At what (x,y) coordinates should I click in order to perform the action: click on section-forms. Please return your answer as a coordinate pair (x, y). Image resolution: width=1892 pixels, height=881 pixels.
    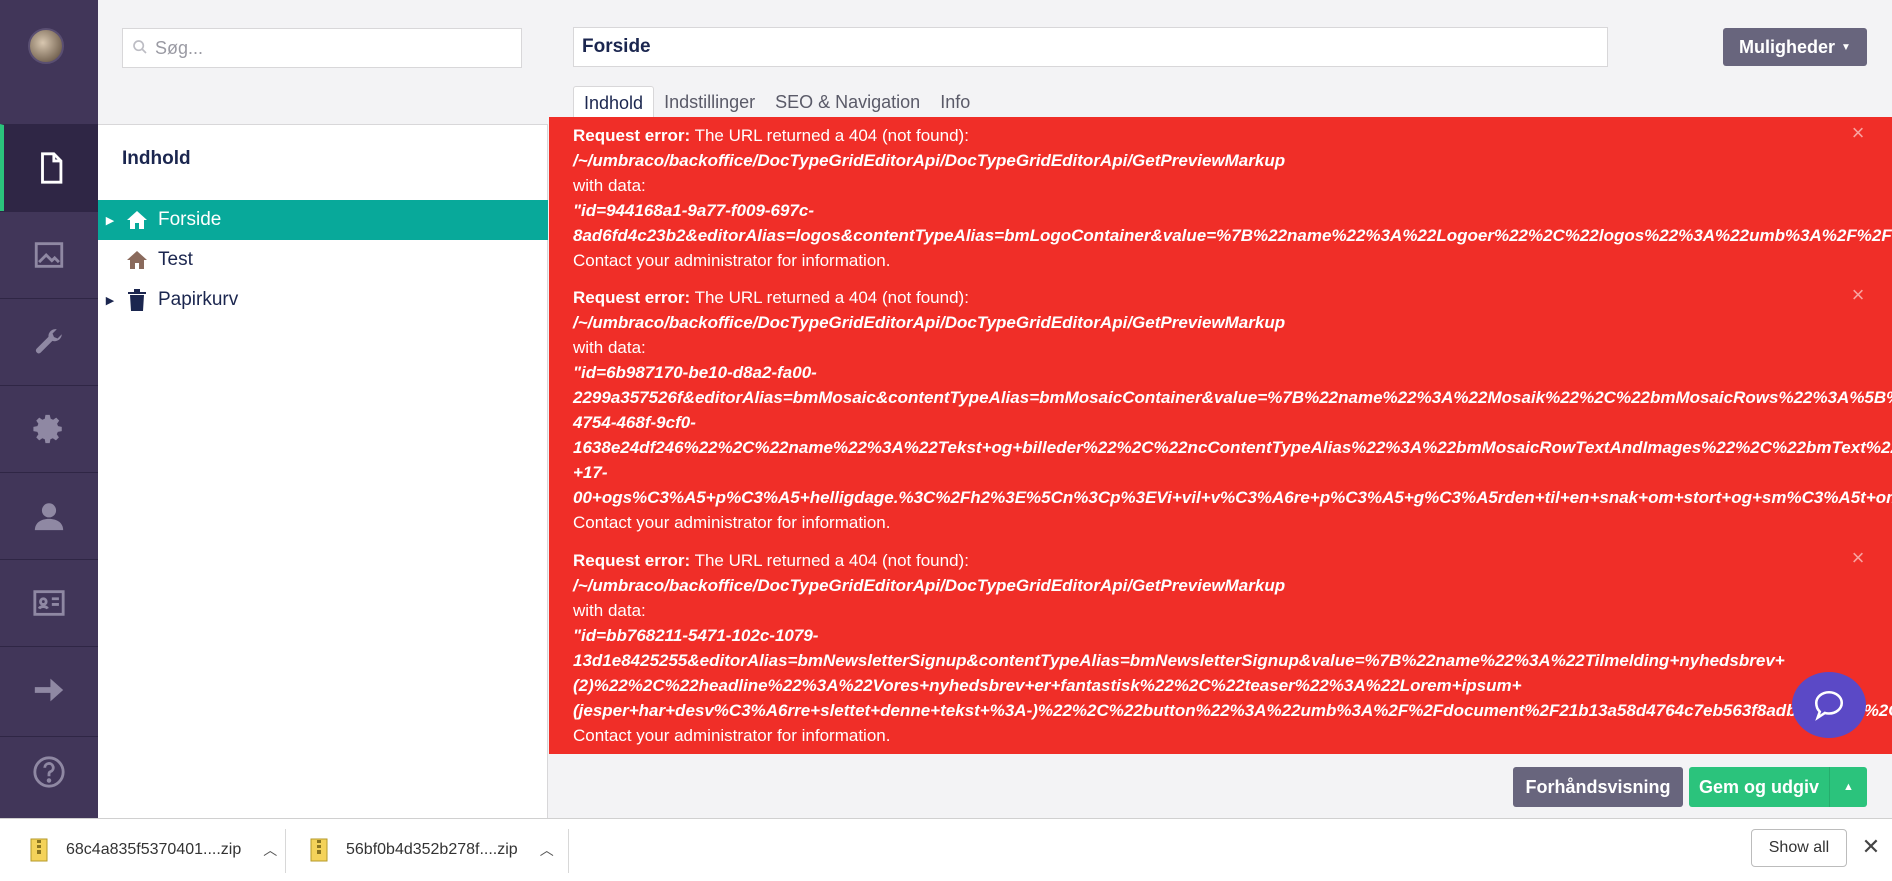
    Looking at the image, I should click on (49, 689).